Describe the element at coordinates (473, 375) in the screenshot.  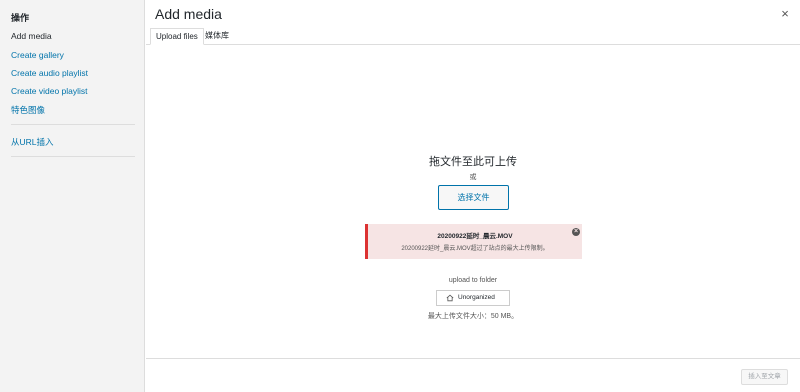
I see `media-toolbar` at that location.